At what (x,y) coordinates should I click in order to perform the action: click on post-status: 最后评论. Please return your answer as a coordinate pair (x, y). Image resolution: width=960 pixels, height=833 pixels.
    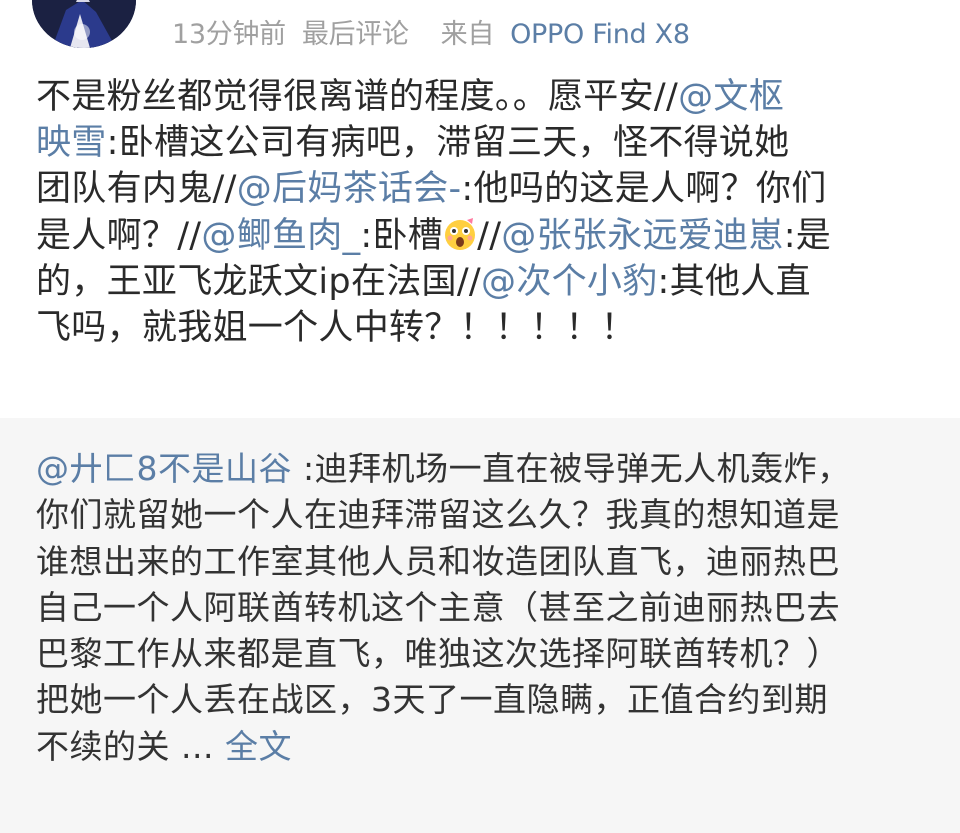
    Looking at the image, I should click on (355, 34).